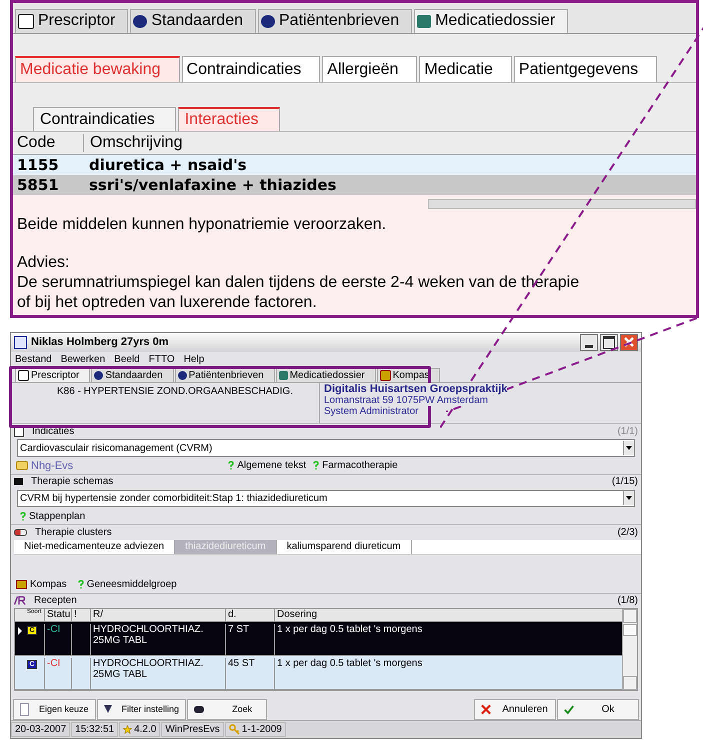  What do you see at coordinates (58, 614) in the screenshot?
I see `column-header: Statu` at bounding box center [58, 614].